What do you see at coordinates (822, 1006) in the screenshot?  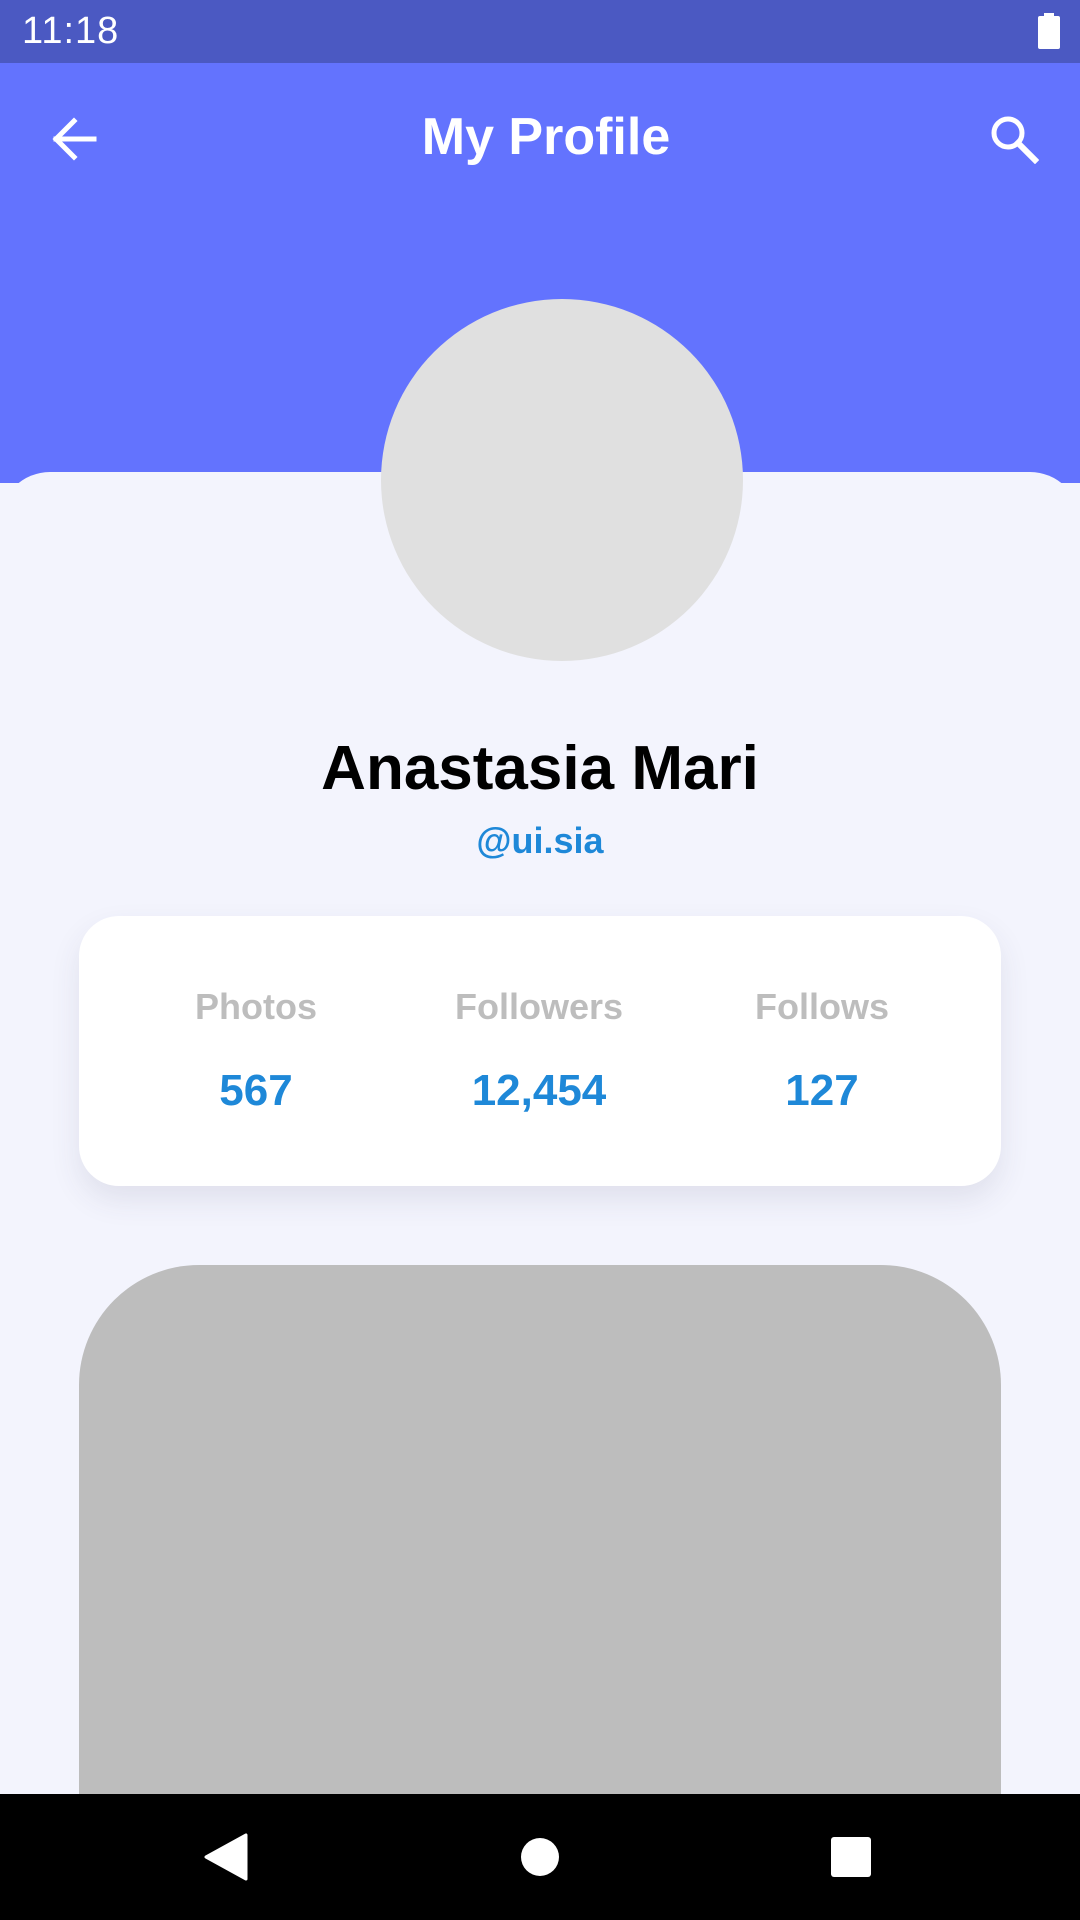 I see `stat-label: Follows` at bounding box center [822, 1006].